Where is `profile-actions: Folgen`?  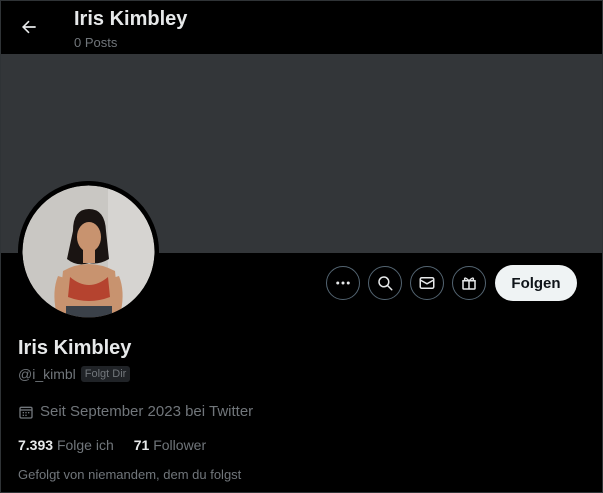
profile-actions: Folgen is located at coordinates (451, 283).